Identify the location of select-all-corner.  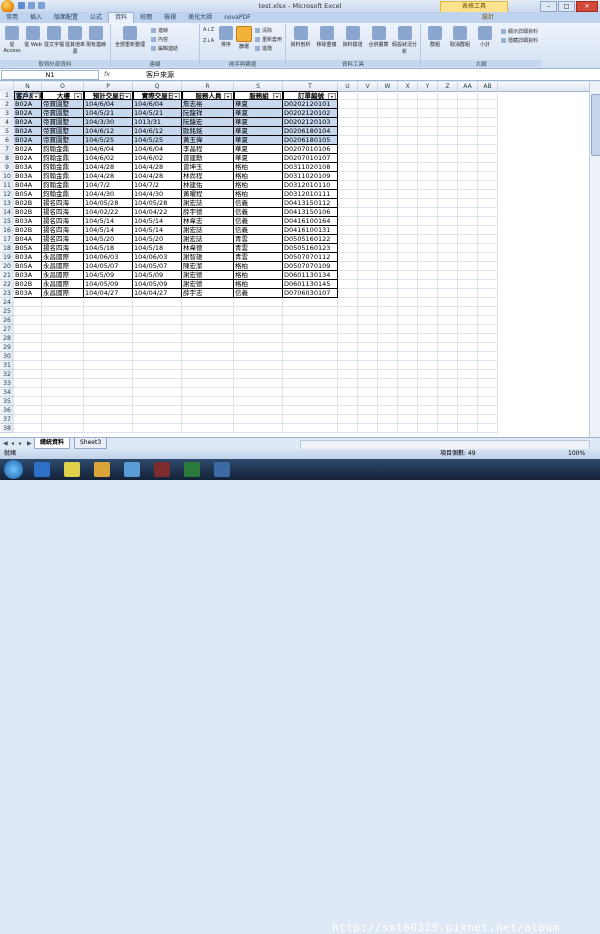
(7, 86).